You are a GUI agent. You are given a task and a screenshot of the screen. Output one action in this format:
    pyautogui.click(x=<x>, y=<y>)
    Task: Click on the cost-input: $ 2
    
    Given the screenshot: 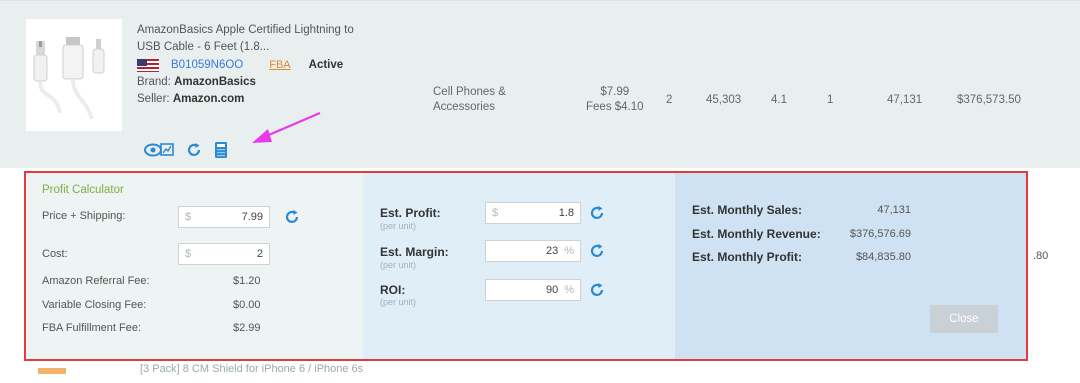 What is the action you would take?
    pyautogui.click(x=224, y=254)
    